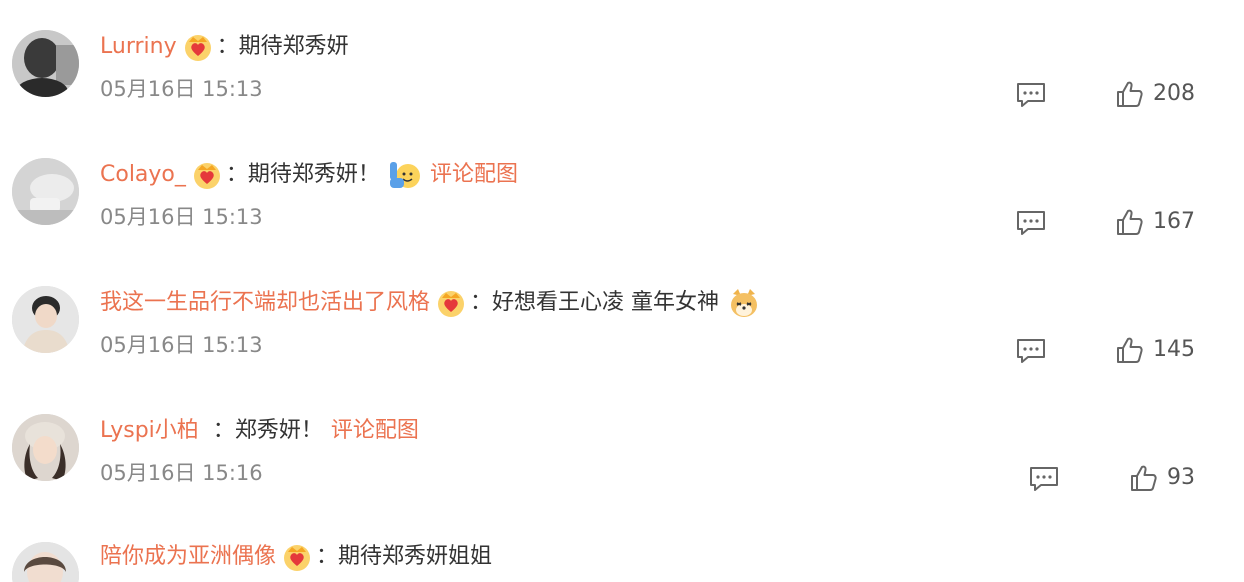  What do you see at coordinates (143, 175) in the screenshot?
I see `username-link: Colayo_` at bounding box center [143, 175].